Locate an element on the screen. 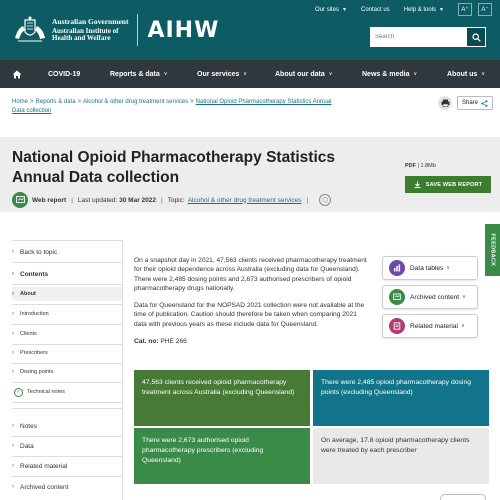 The width and height of the screenshot is (500, 500). aihw-logo: AIHW is located at coordinates (183, 30).